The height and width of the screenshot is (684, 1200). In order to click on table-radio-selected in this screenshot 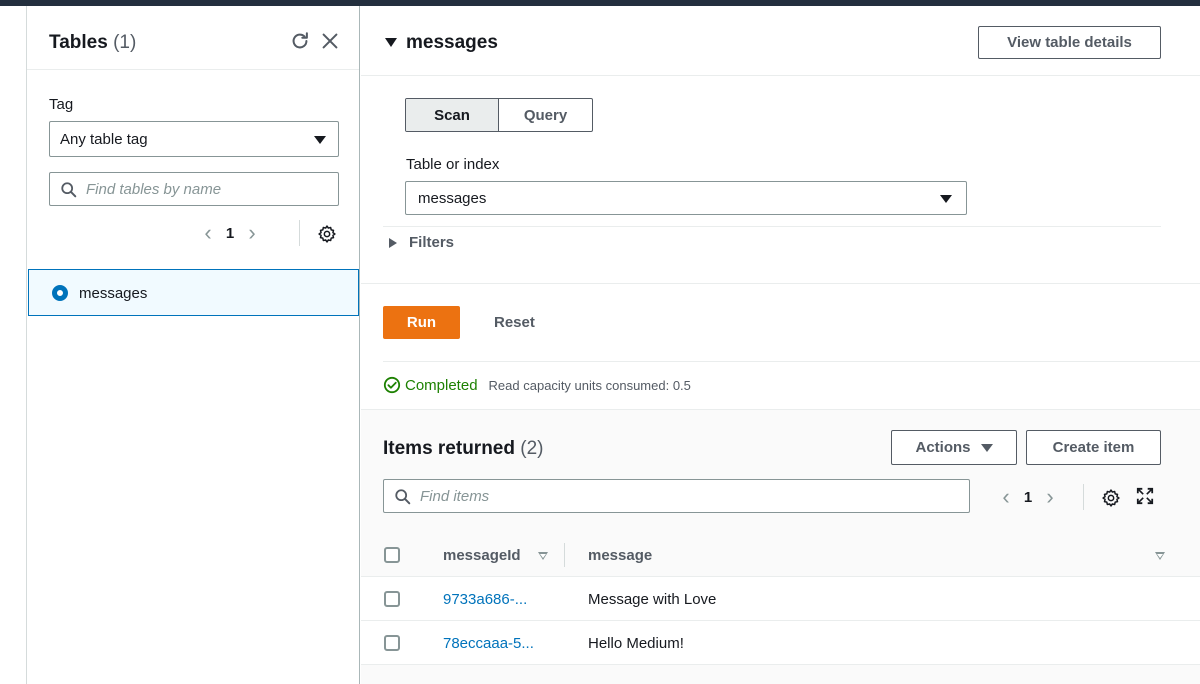, I will do `click(60, 293)`.